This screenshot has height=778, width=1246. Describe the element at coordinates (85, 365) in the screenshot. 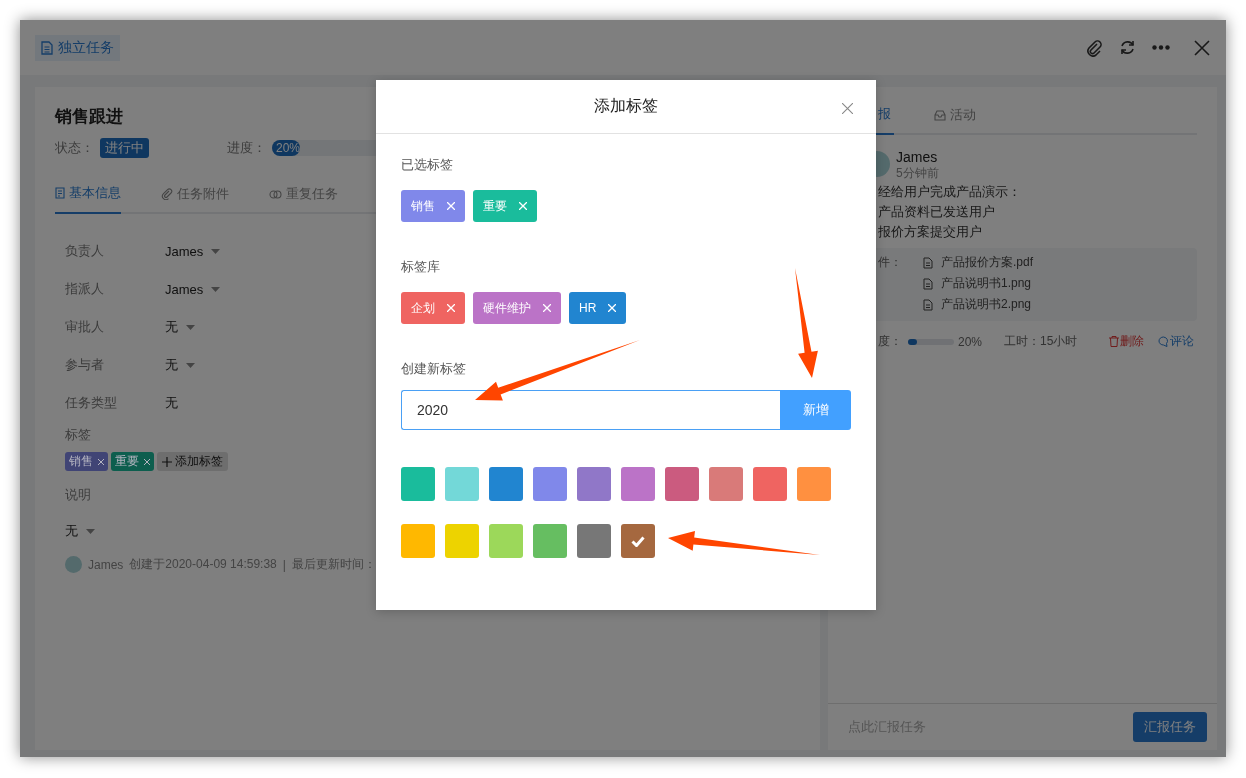

I see `field-label: 参与者` at that location.